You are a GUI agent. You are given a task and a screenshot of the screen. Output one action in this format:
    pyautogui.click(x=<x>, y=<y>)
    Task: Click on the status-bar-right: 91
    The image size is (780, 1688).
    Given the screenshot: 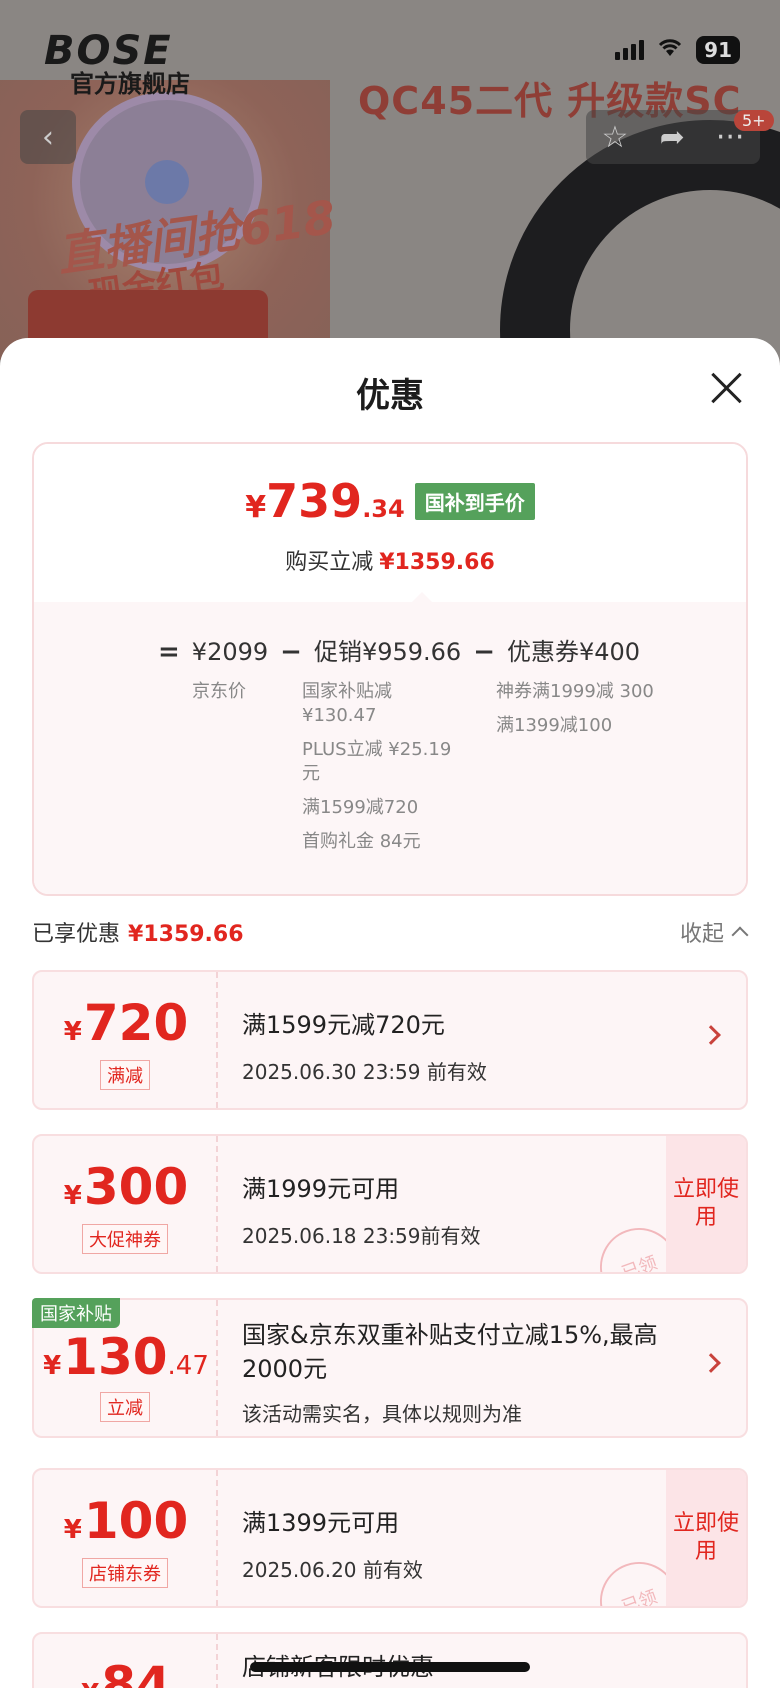 What is the action you would take?
    pyautogui.click(x=677, y=50)
    